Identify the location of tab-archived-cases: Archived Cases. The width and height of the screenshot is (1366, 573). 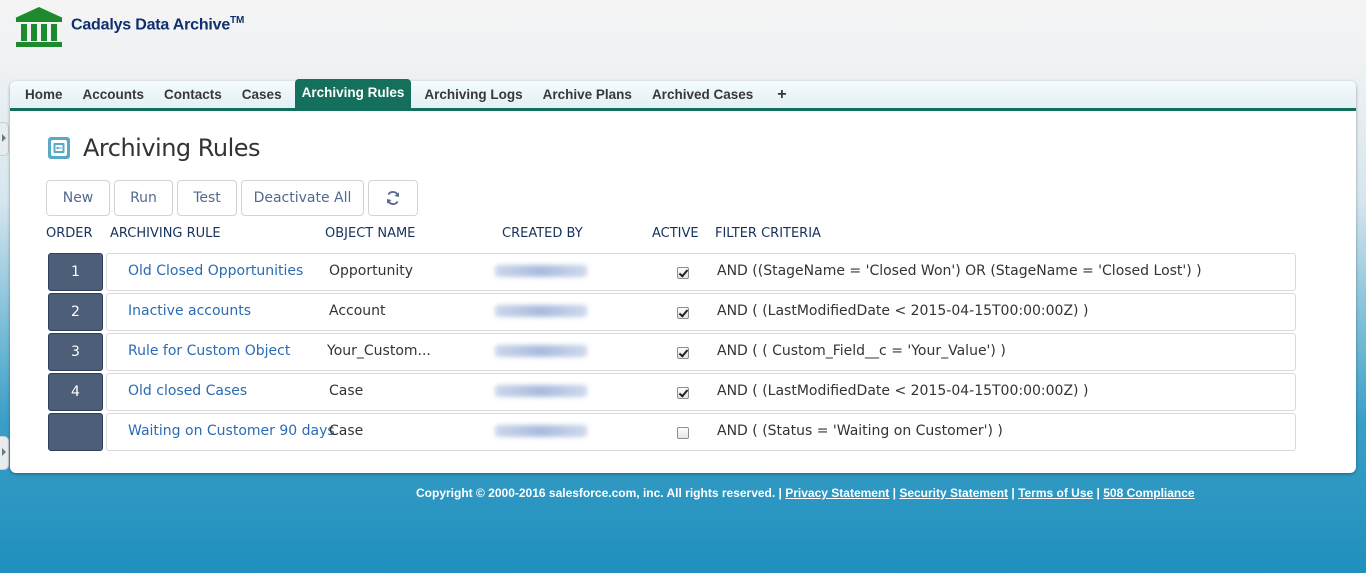
(702, 94).